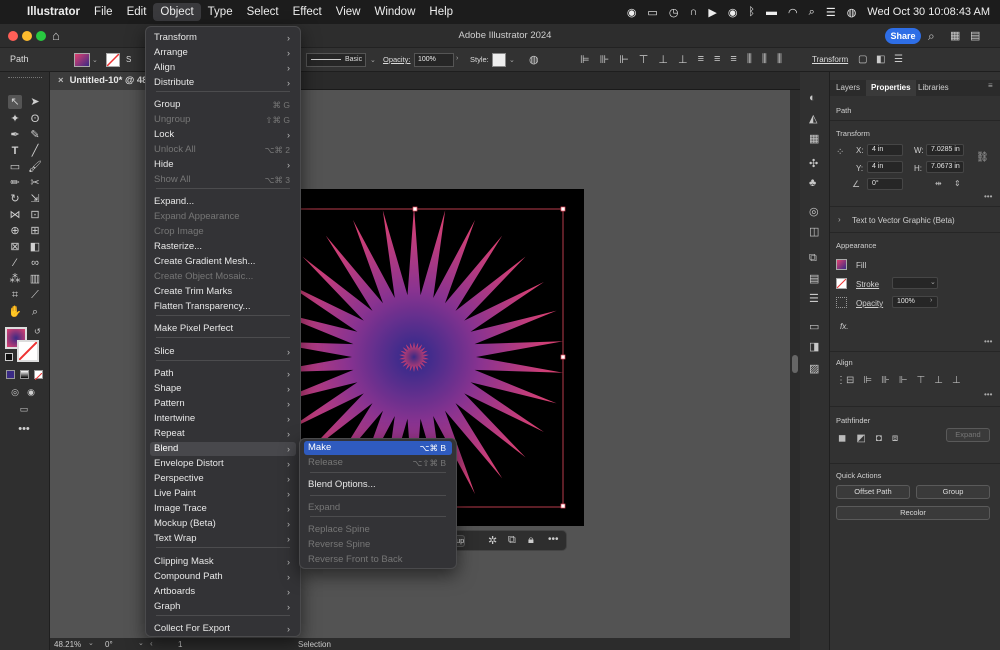 The width and height of the screenshot is (1000, 650). I want to click on headphones-icon: ∩, so click(693, 12).